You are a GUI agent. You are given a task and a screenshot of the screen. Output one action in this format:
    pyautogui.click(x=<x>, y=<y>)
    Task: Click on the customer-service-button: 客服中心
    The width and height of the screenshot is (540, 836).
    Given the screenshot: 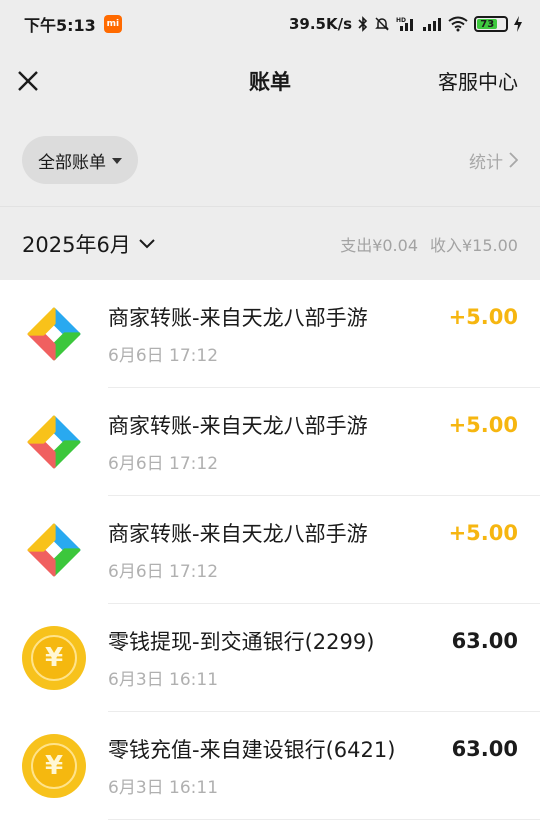 What is the action you would take?
    pyautogui.click(x=478, y=80)
    